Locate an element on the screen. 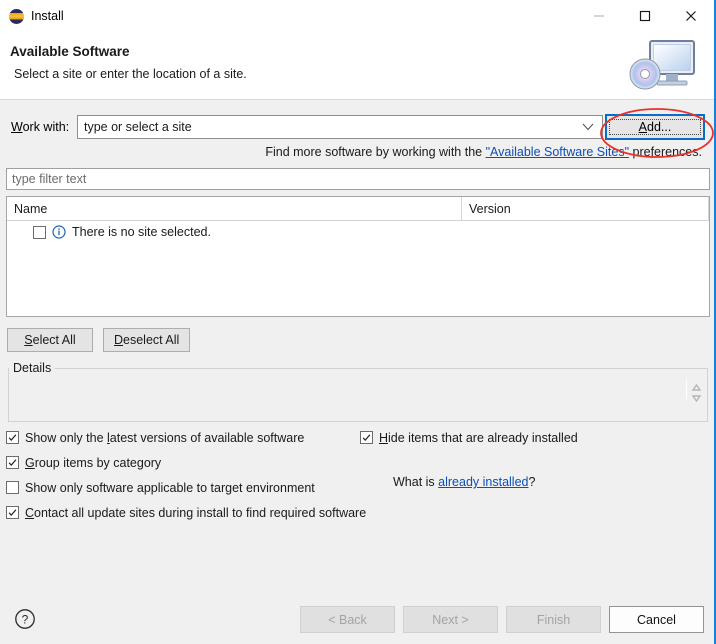 This screenshot has width=716, height=644. row-name-cell: There is no site selected. is located at coordinates (141, 232).